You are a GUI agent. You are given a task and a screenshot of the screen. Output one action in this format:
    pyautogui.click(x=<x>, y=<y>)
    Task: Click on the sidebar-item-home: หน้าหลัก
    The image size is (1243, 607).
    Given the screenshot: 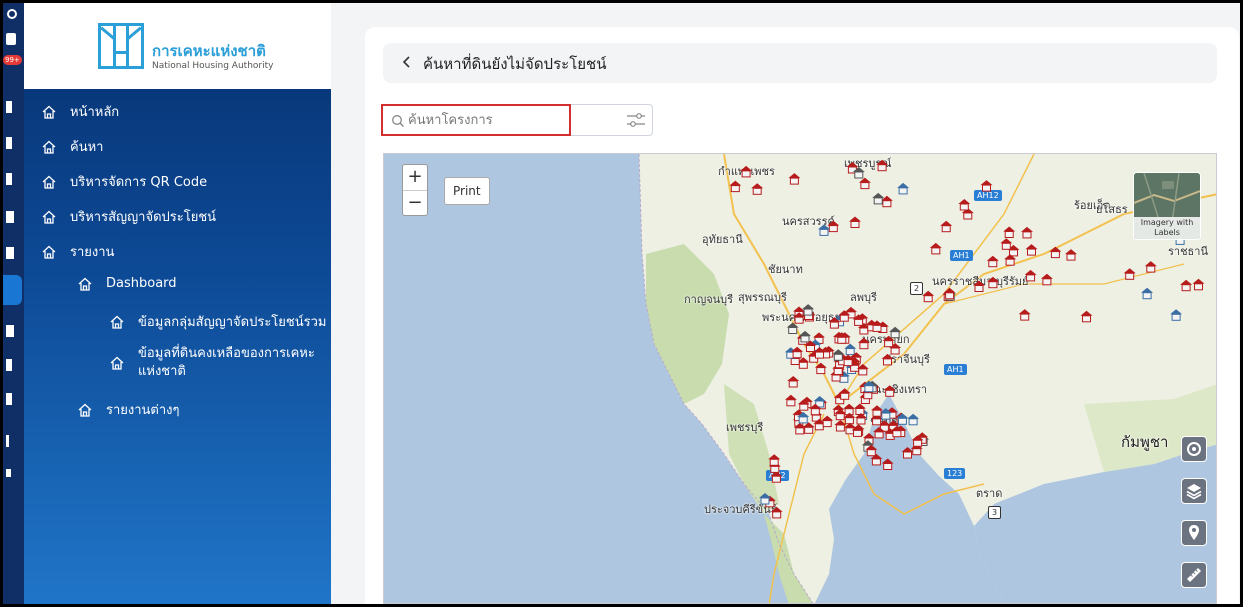 What is the action you would take?
    pyautogui.click(x=80, y=111)
    